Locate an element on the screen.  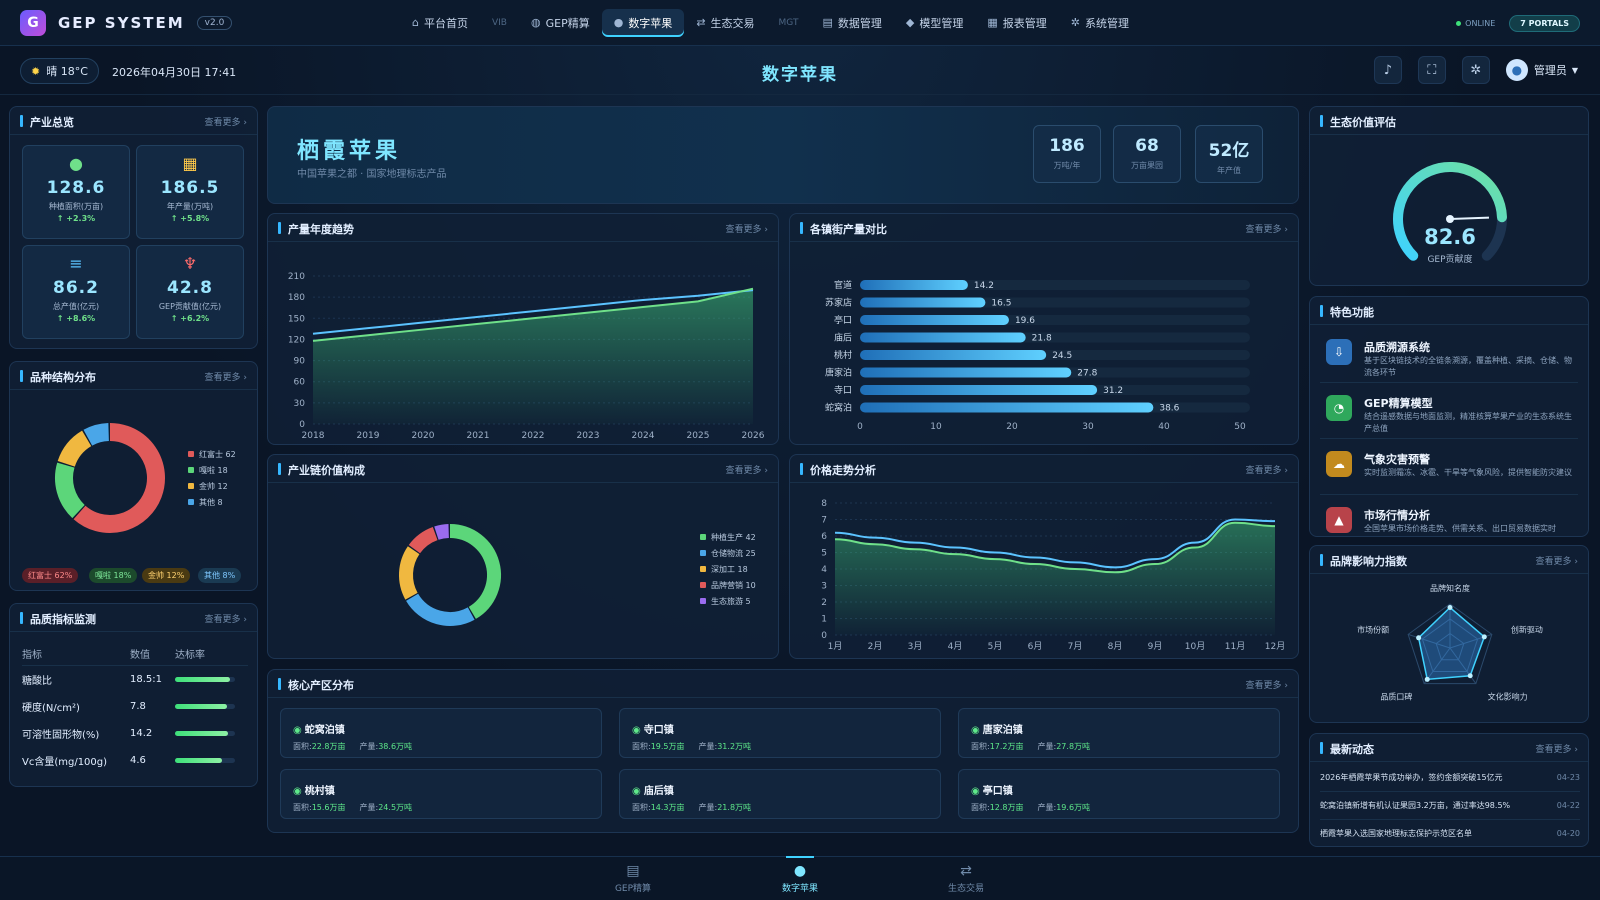
news-item: 栖霞苹果入选国家地理标志保护示范区名单 04-20 is located at coordinates (1450, 833).